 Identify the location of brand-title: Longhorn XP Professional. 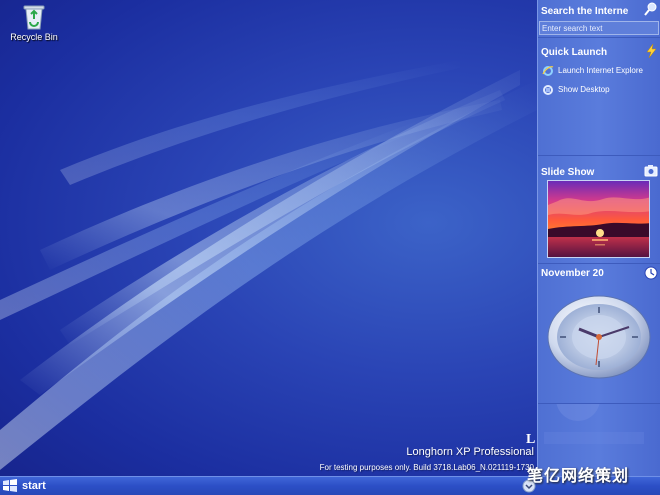
(470, 452).